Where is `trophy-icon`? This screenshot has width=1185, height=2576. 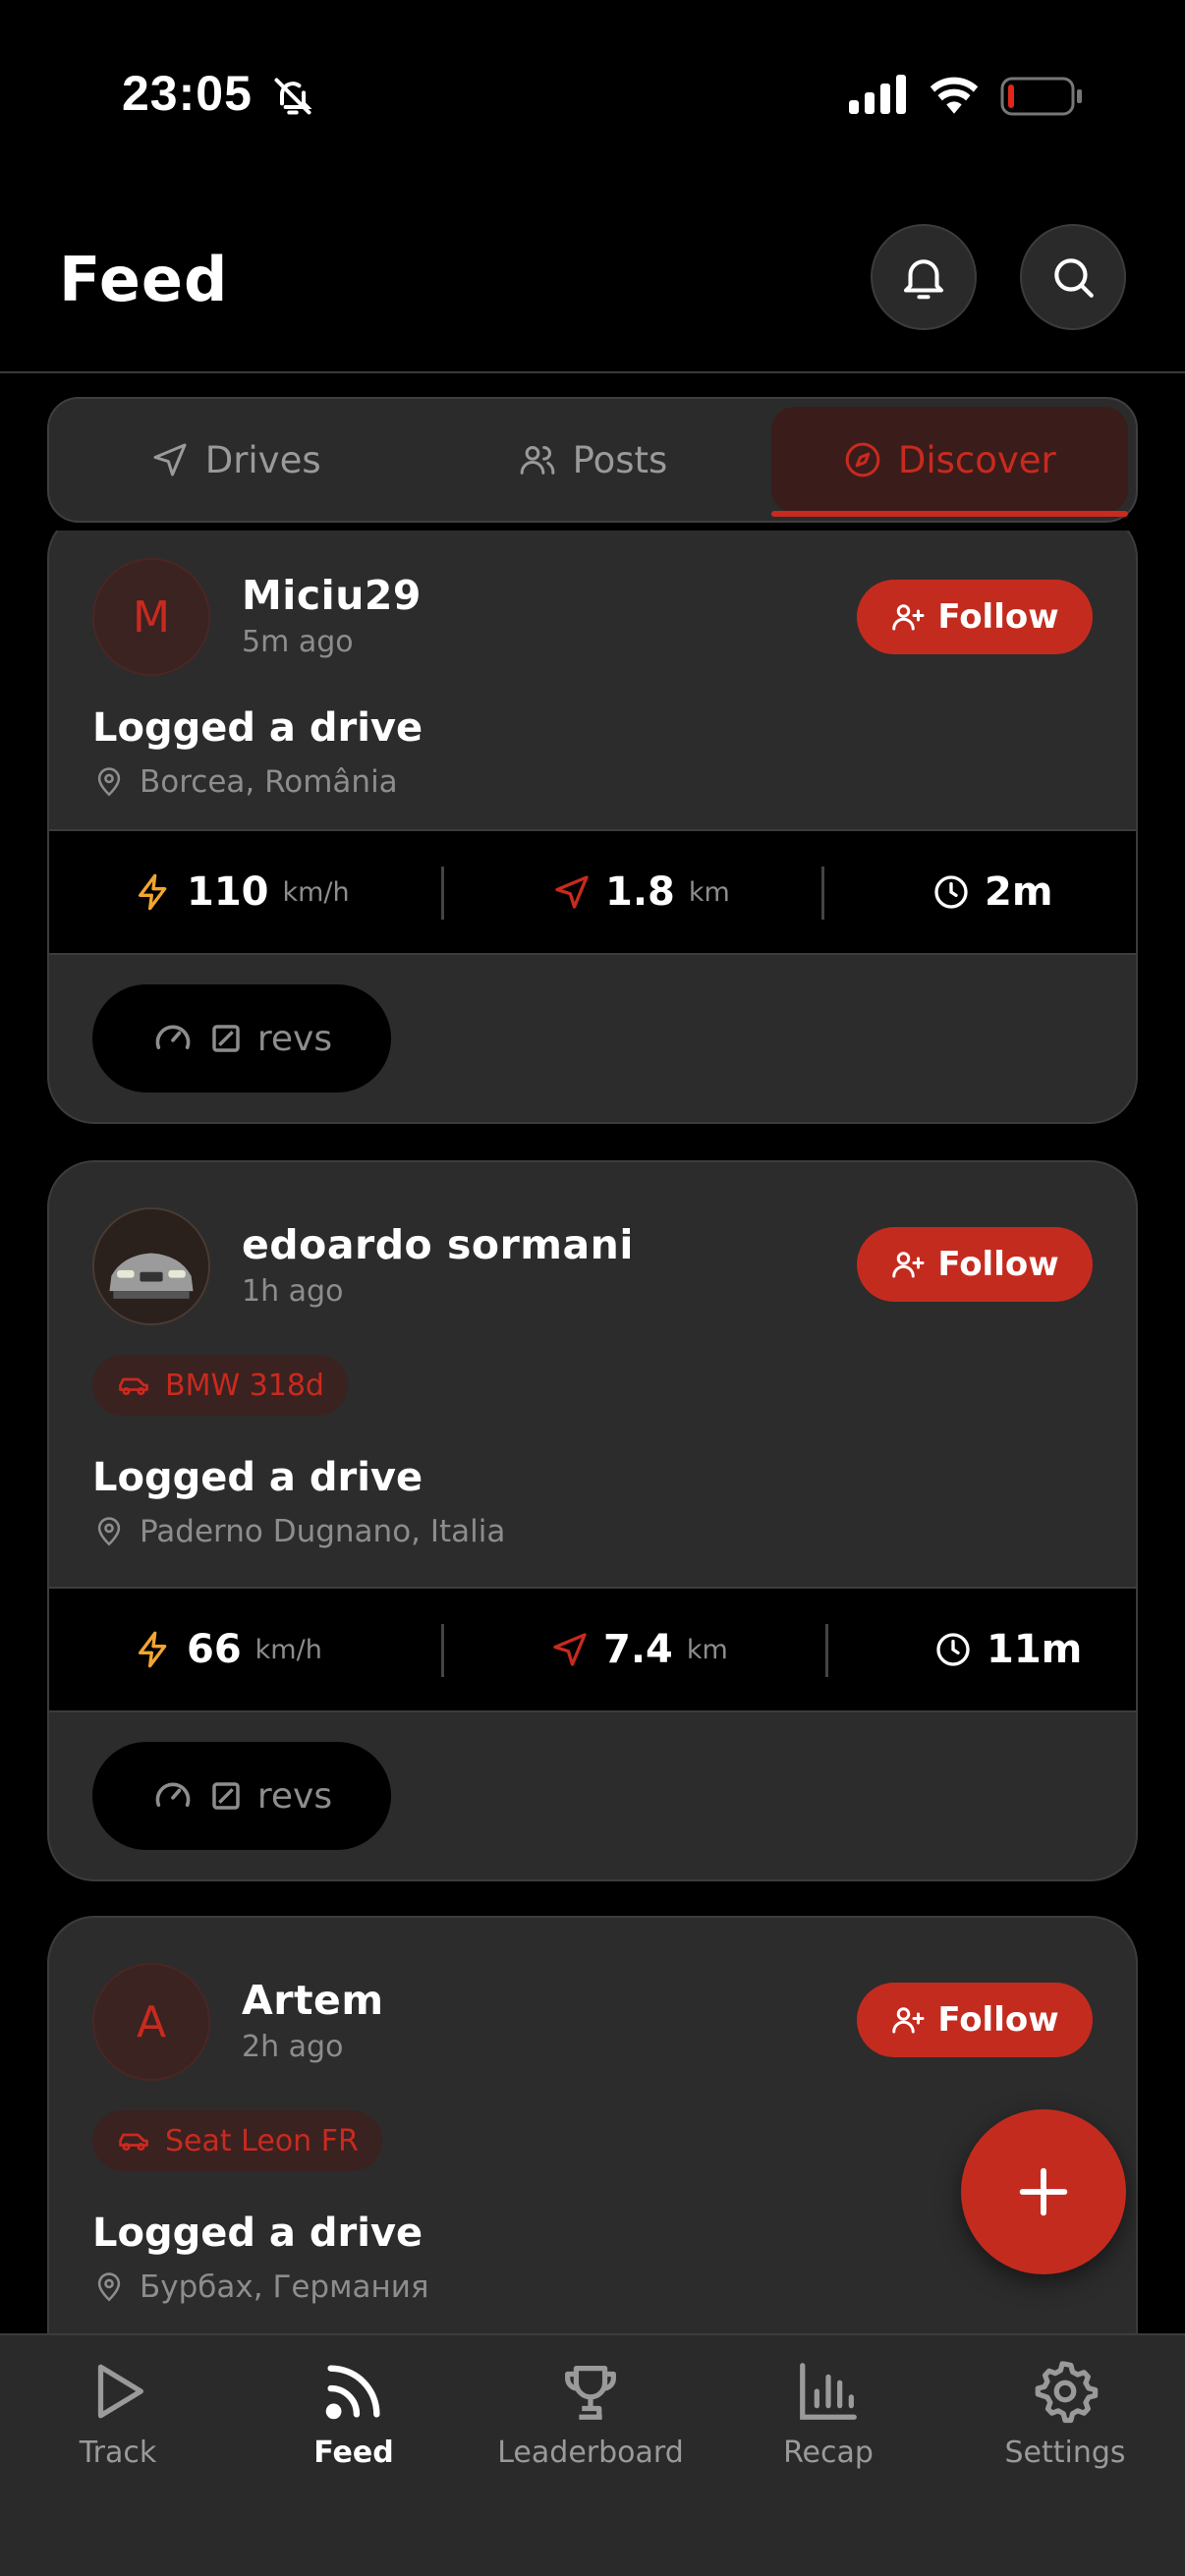
trophy-icon is located at coordinates (591, 2393).